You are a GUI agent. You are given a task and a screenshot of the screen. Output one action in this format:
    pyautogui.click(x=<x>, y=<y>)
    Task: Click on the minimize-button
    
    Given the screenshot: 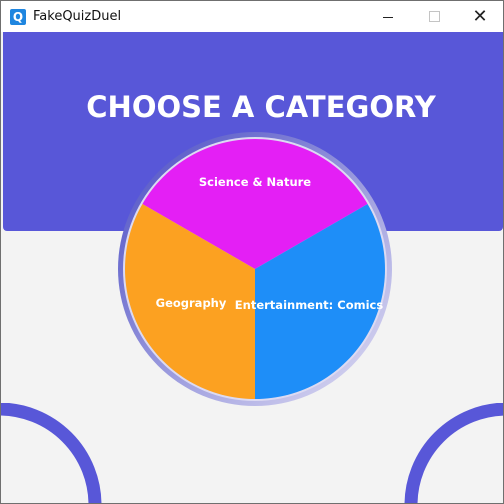 What is the action you would take?
    pyautogui.click(x=388, y=16)
    